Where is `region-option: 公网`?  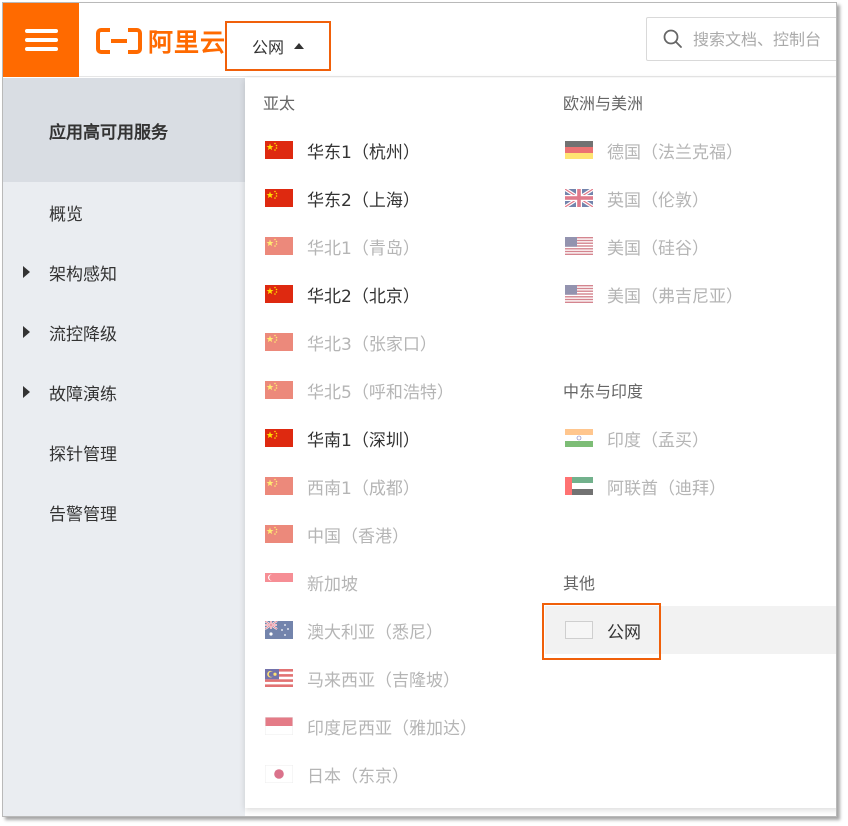
region-option: 公网 is located at coordinates (689, 631).